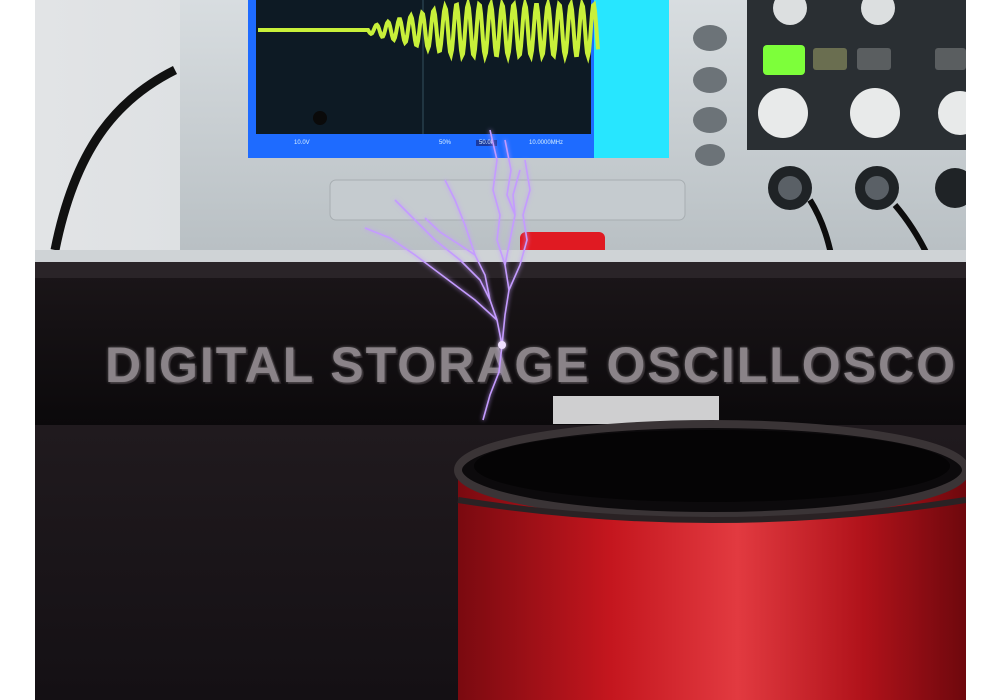  I want to click on spark-discharge, so click(447, 275).